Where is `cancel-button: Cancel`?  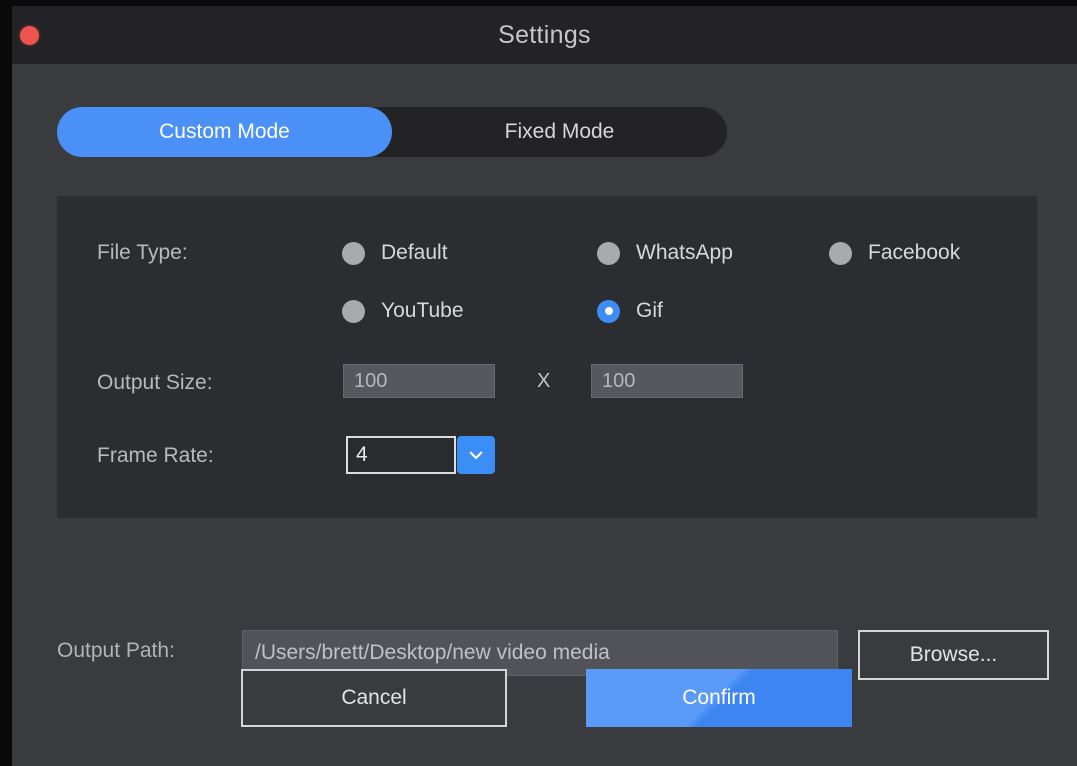 cancel-button: Cancel is located at coordinates (374, 698).